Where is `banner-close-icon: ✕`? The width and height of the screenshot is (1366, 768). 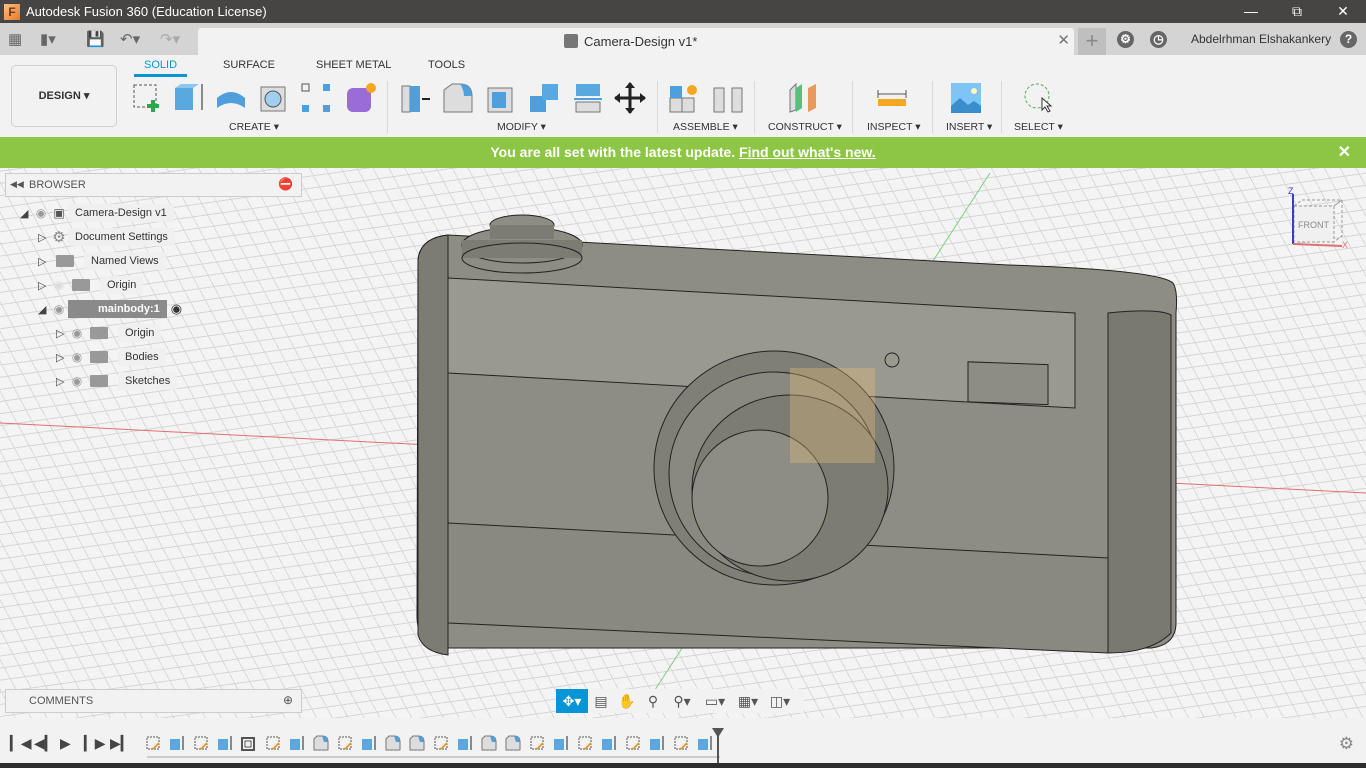
banner-close-icon: ✕ is located at coordinates (1344, 152).